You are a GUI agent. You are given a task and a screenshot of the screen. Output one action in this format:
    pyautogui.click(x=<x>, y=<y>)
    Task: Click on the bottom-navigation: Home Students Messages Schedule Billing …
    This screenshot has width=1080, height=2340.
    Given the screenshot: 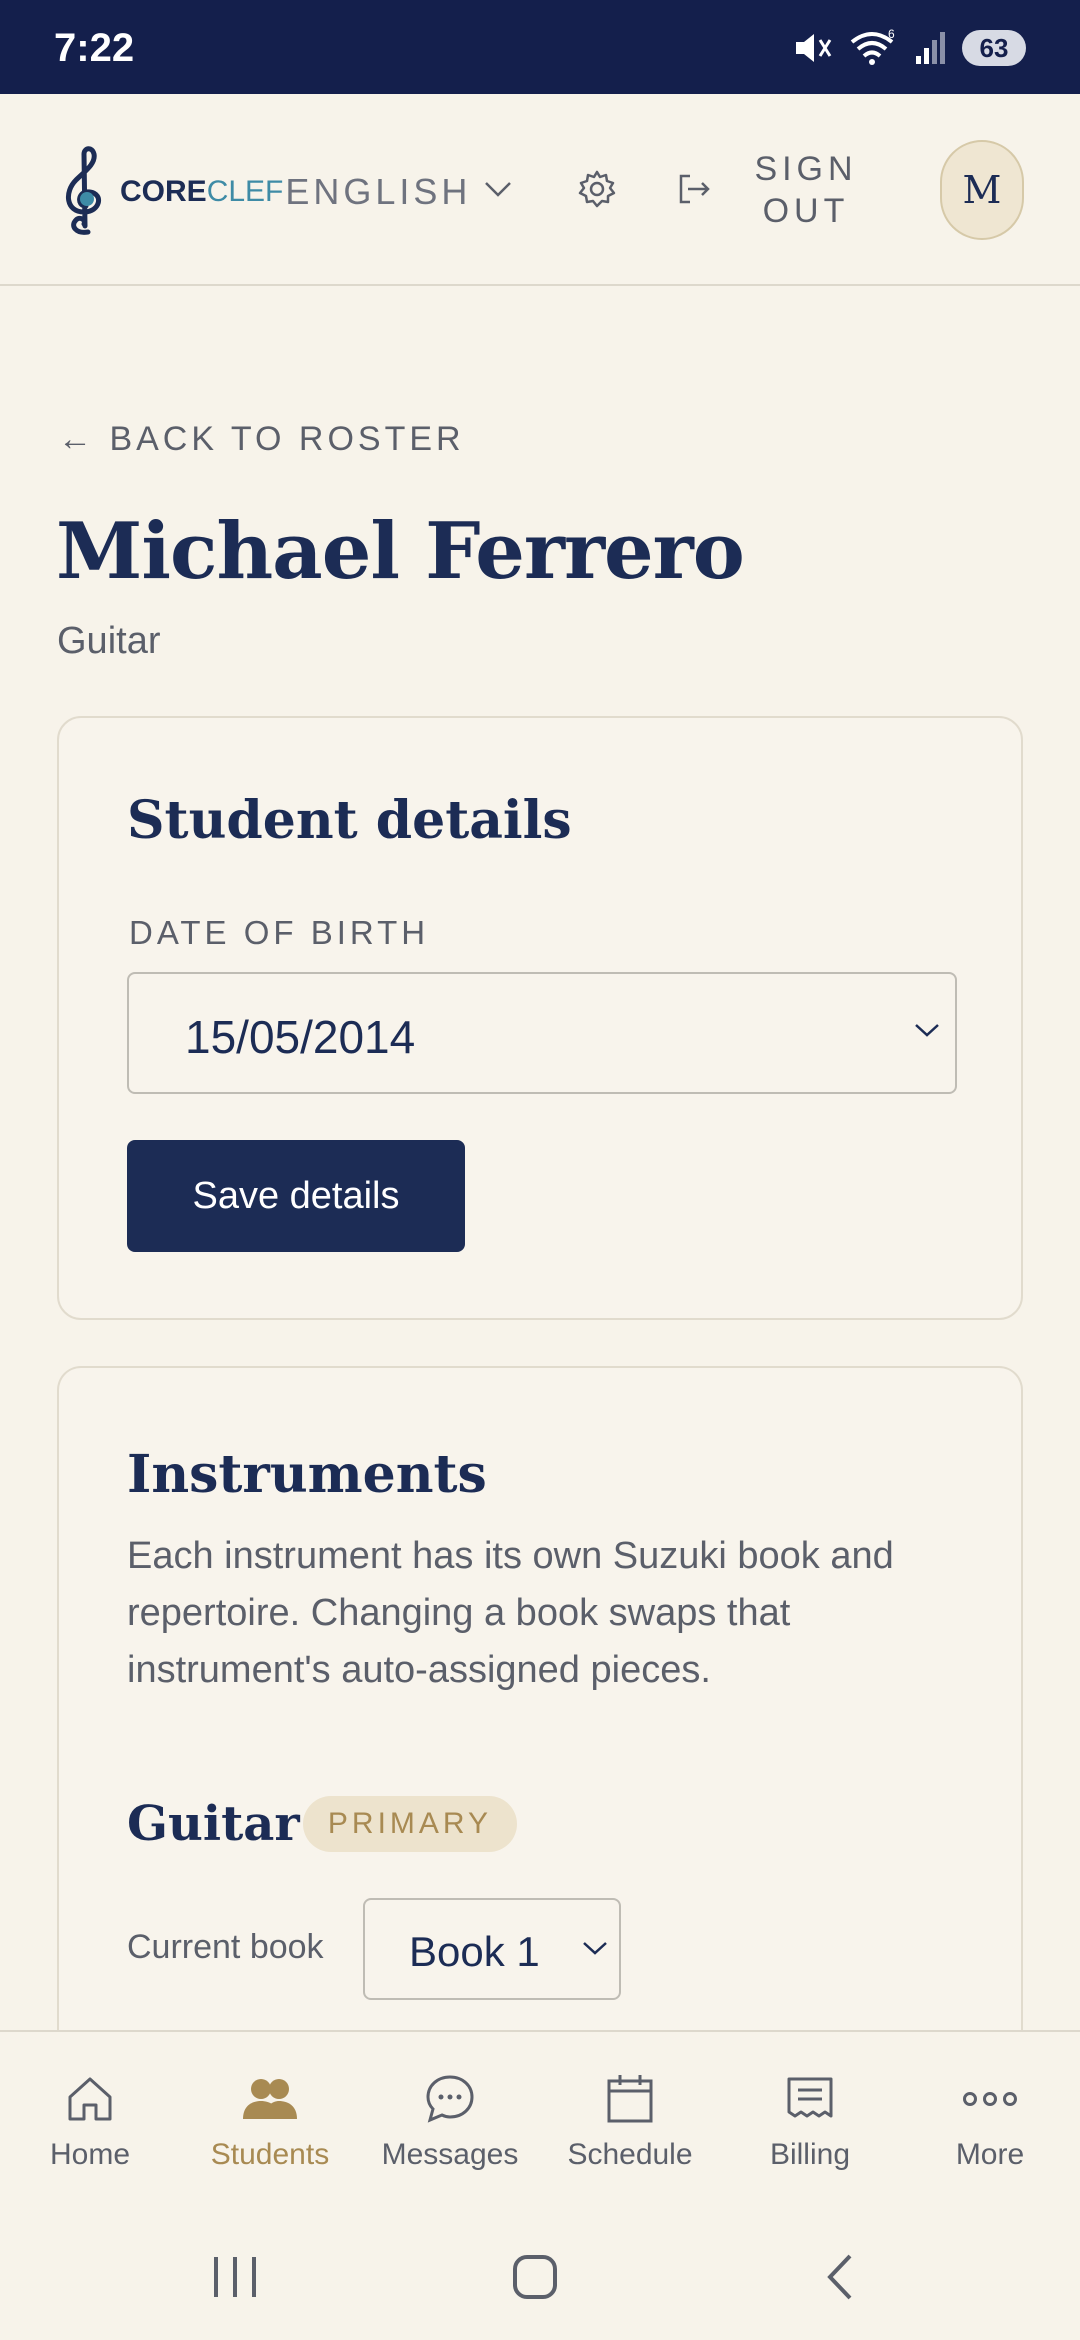 What is the action you would take?
    pyautogui.click(x=540, y=2121)
    